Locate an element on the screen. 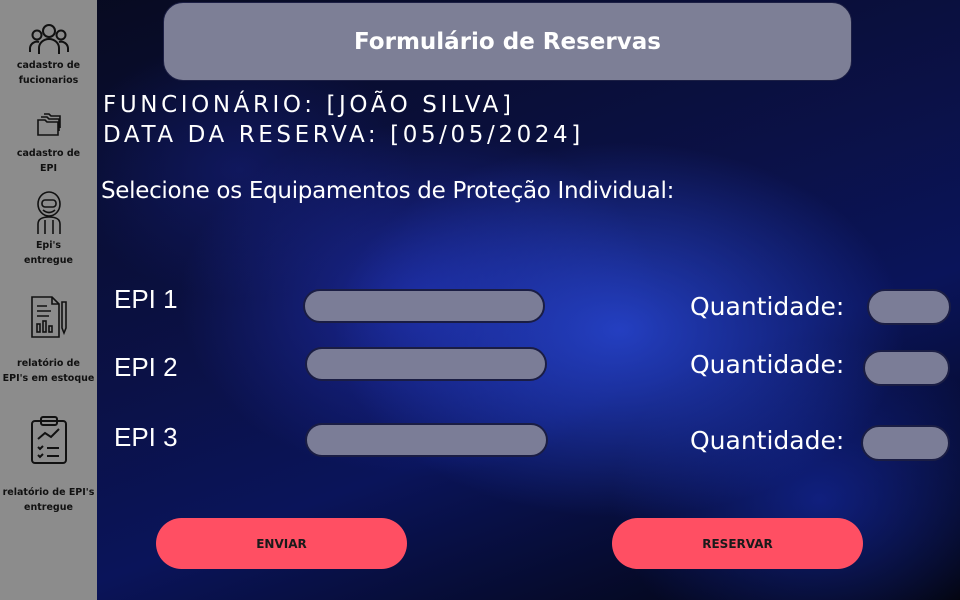 This screenshot has width=960, height=600. epi-1-input is located at coordinates (424, 306).